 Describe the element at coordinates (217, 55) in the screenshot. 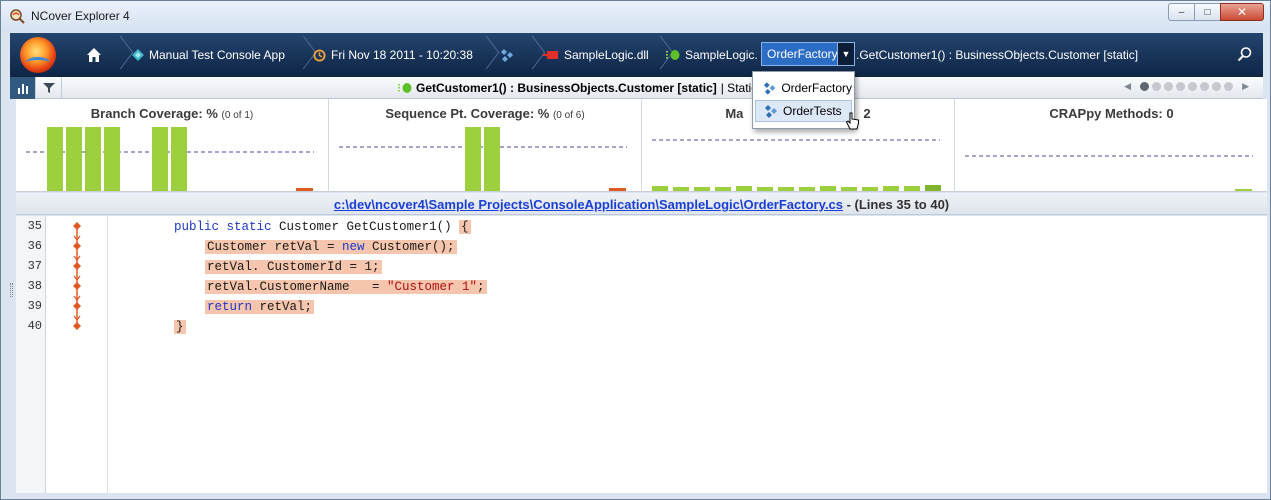

I see `breadcrumb-label: Manual Test Console App` at that location.